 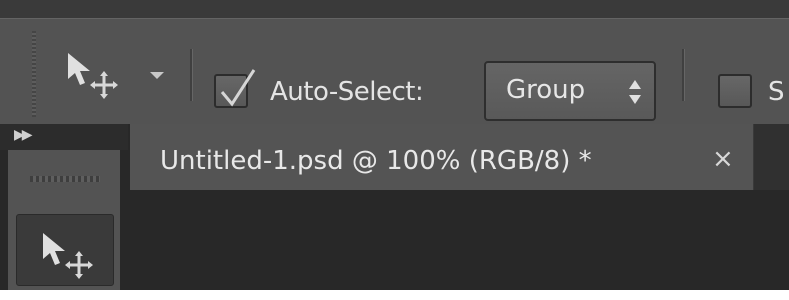 What do you see at coordinates (776, 92) in the screenshot?
I see `show-transform-controls-label: S` at bounding box center [776, 92].